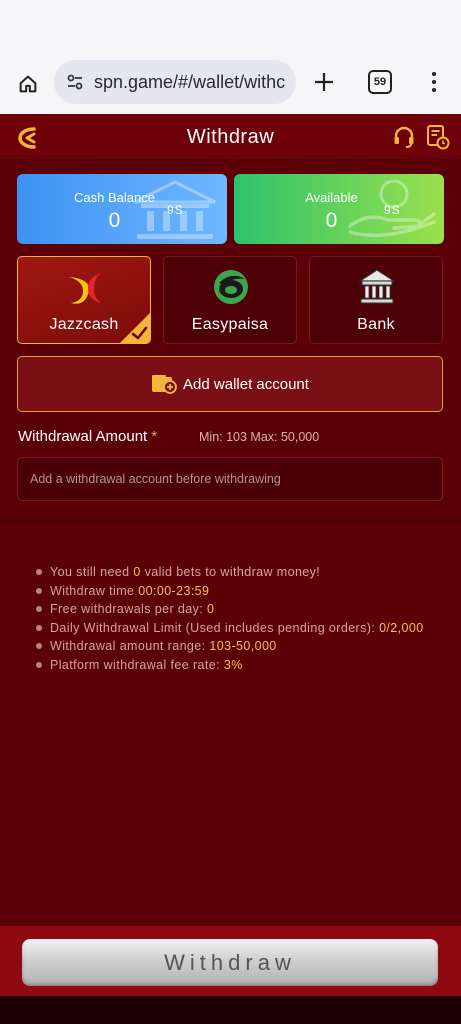 The width and height of the screenshot is (461, 1024). What do you see at coordinates (434, 82) in the screenshot?
I see `more-icon` at bounding box center [434, 82].